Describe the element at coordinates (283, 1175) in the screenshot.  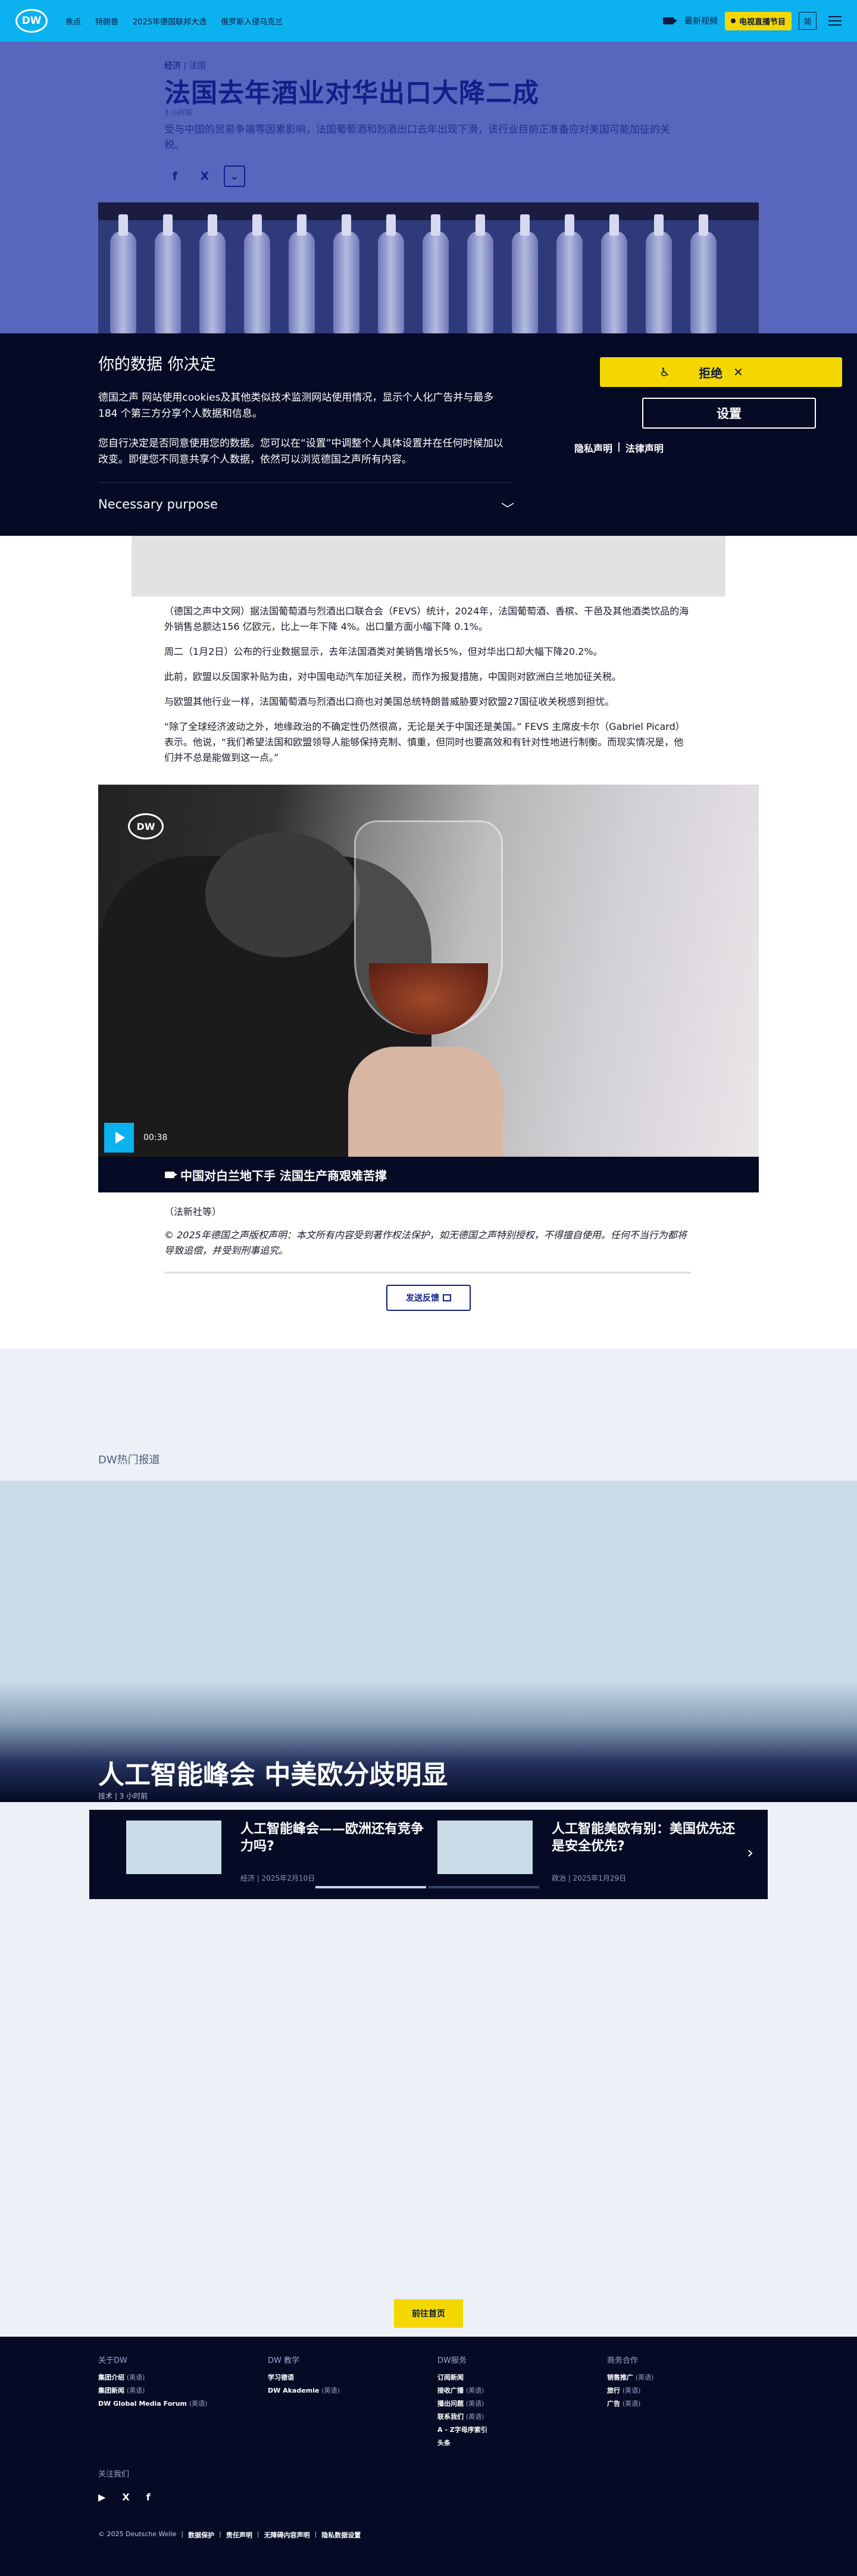
I see `caption-text: 中国对白兰地下手 法国生产商艰难苦撑` at that location.